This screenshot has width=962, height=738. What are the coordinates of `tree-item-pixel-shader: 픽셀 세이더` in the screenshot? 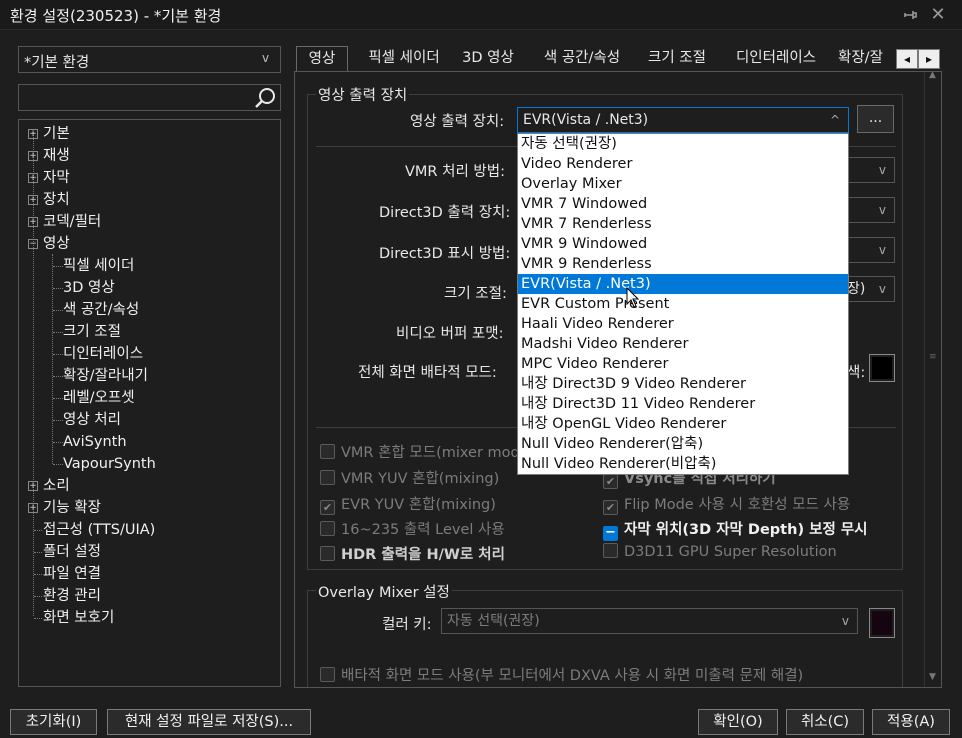 It's located at (98, 266).